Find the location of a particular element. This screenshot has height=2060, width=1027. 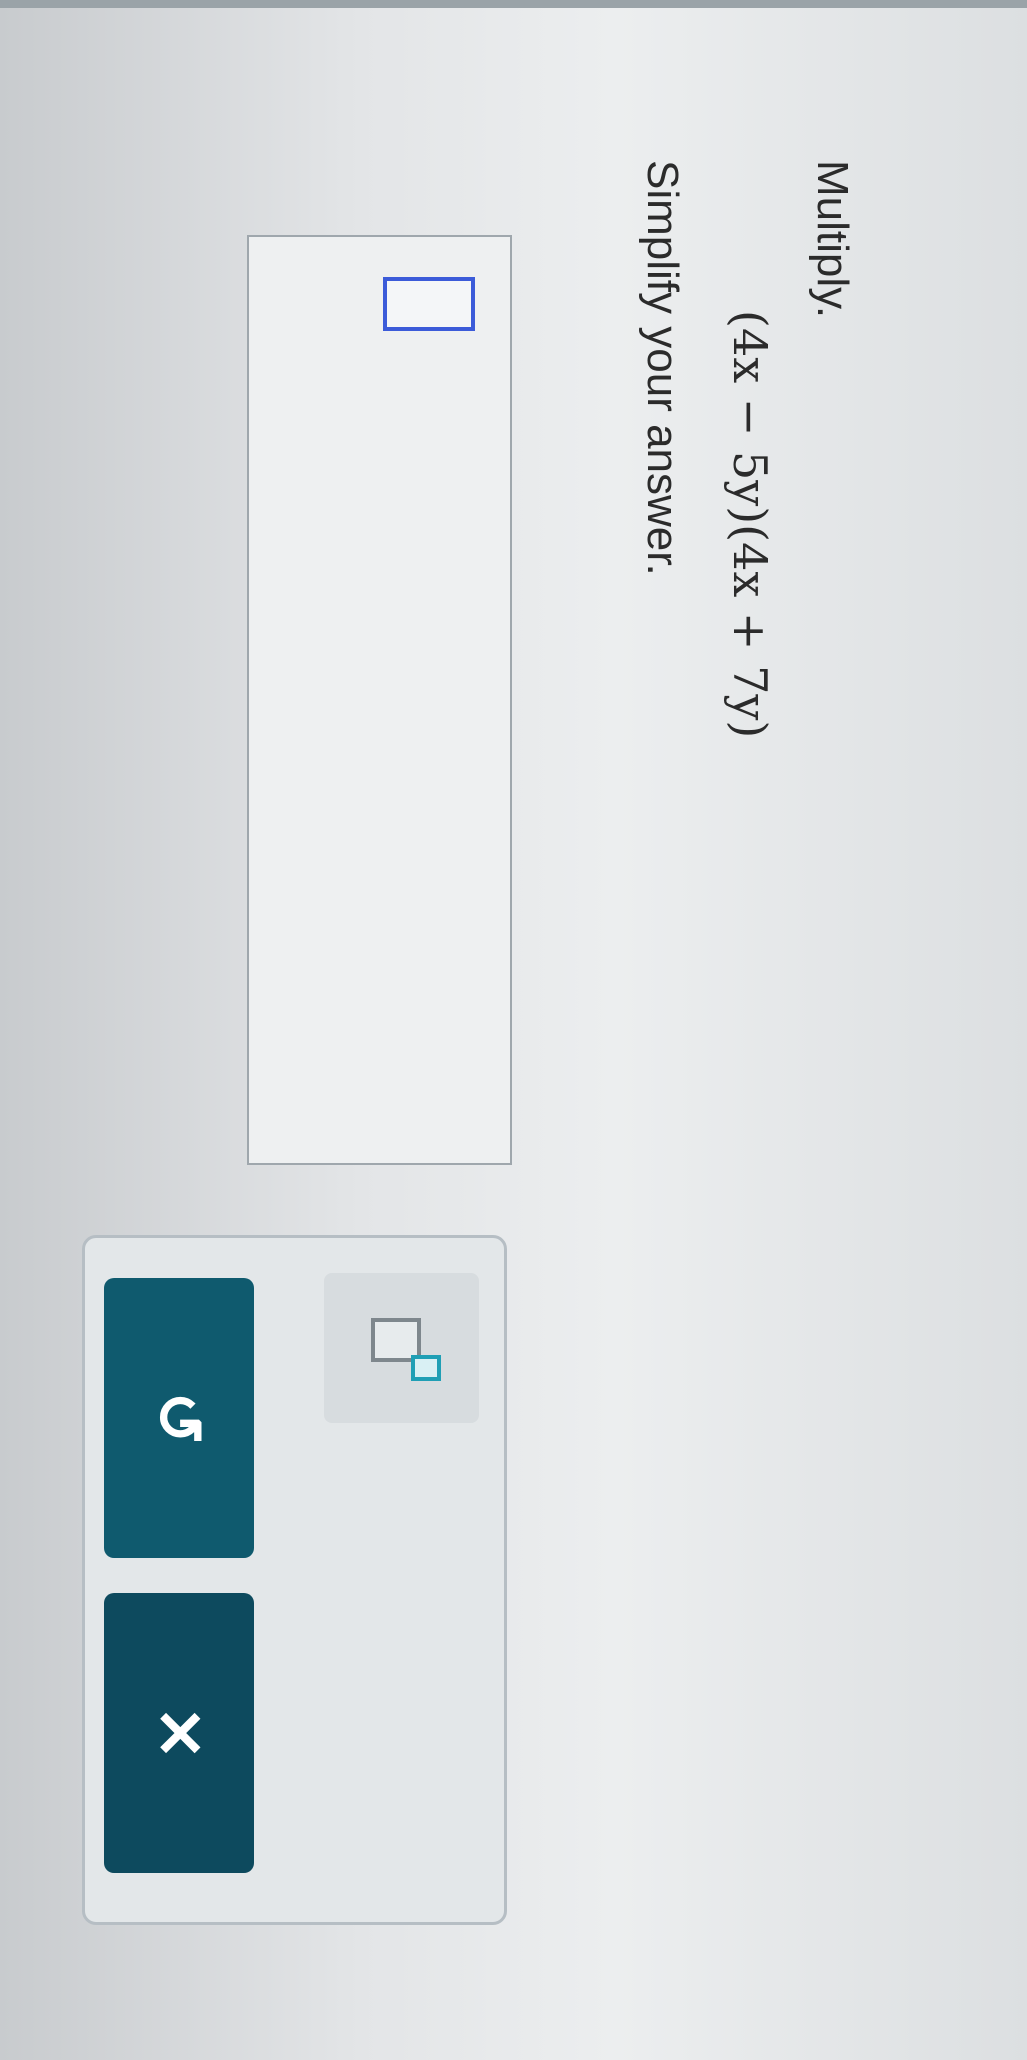

undo-button: ↺ is located at coordinates (179, 1418).